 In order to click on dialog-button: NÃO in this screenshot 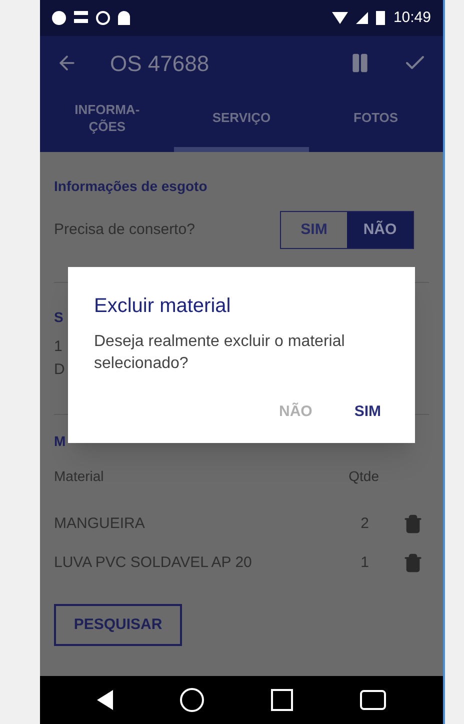, I will do `click(295, 412)`.